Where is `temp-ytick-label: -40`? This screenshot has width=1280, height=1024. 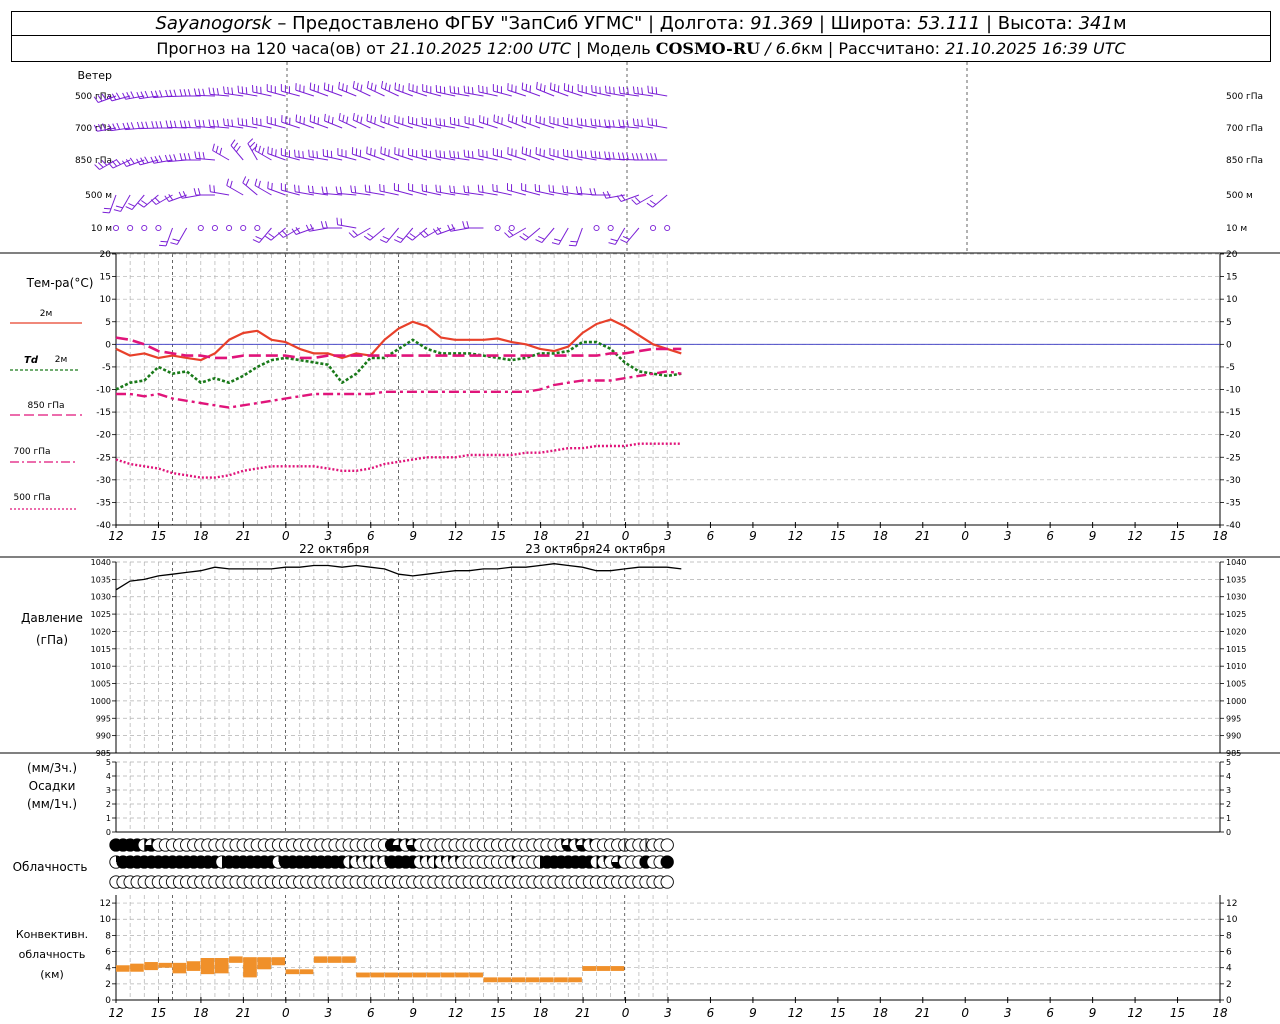 temp-ytick-label: -40 is located at coordinates (1233, 526).